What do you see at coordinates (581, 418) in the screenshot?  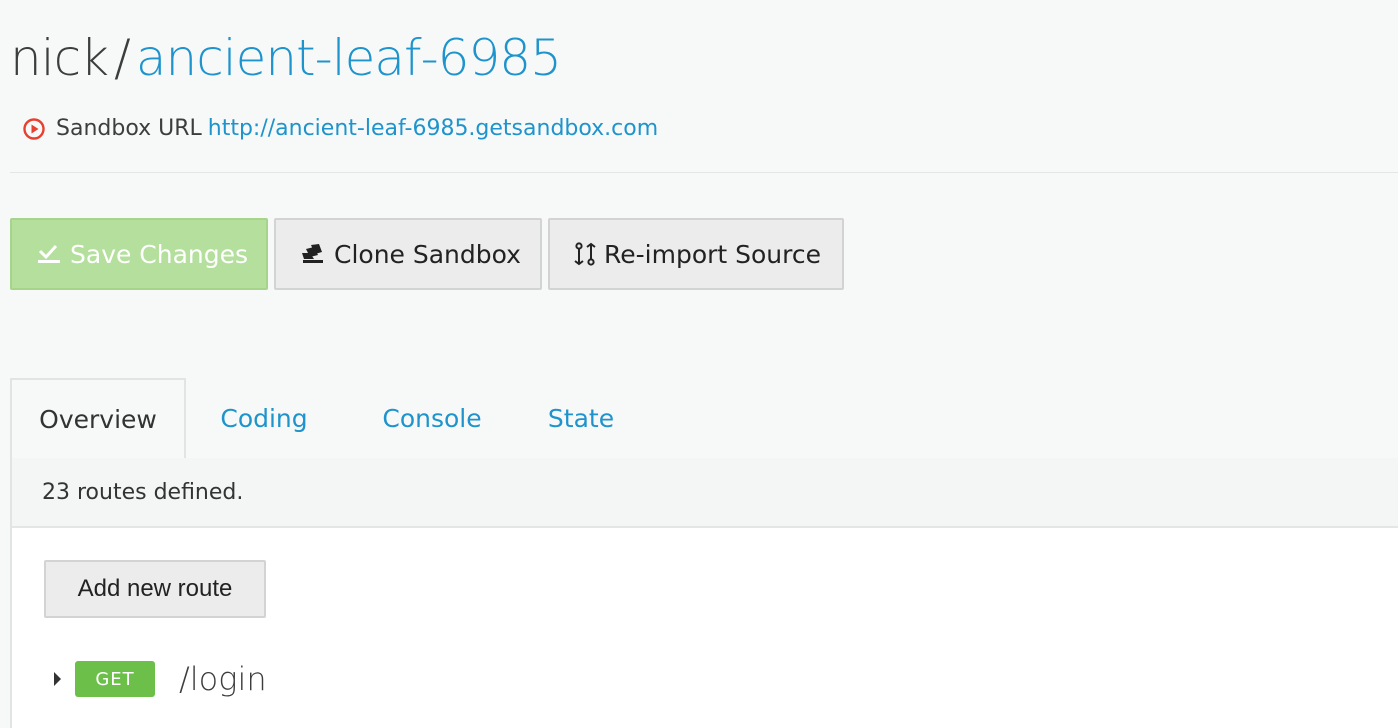 I see `tab-state: State` at bounding box center [581, 418].